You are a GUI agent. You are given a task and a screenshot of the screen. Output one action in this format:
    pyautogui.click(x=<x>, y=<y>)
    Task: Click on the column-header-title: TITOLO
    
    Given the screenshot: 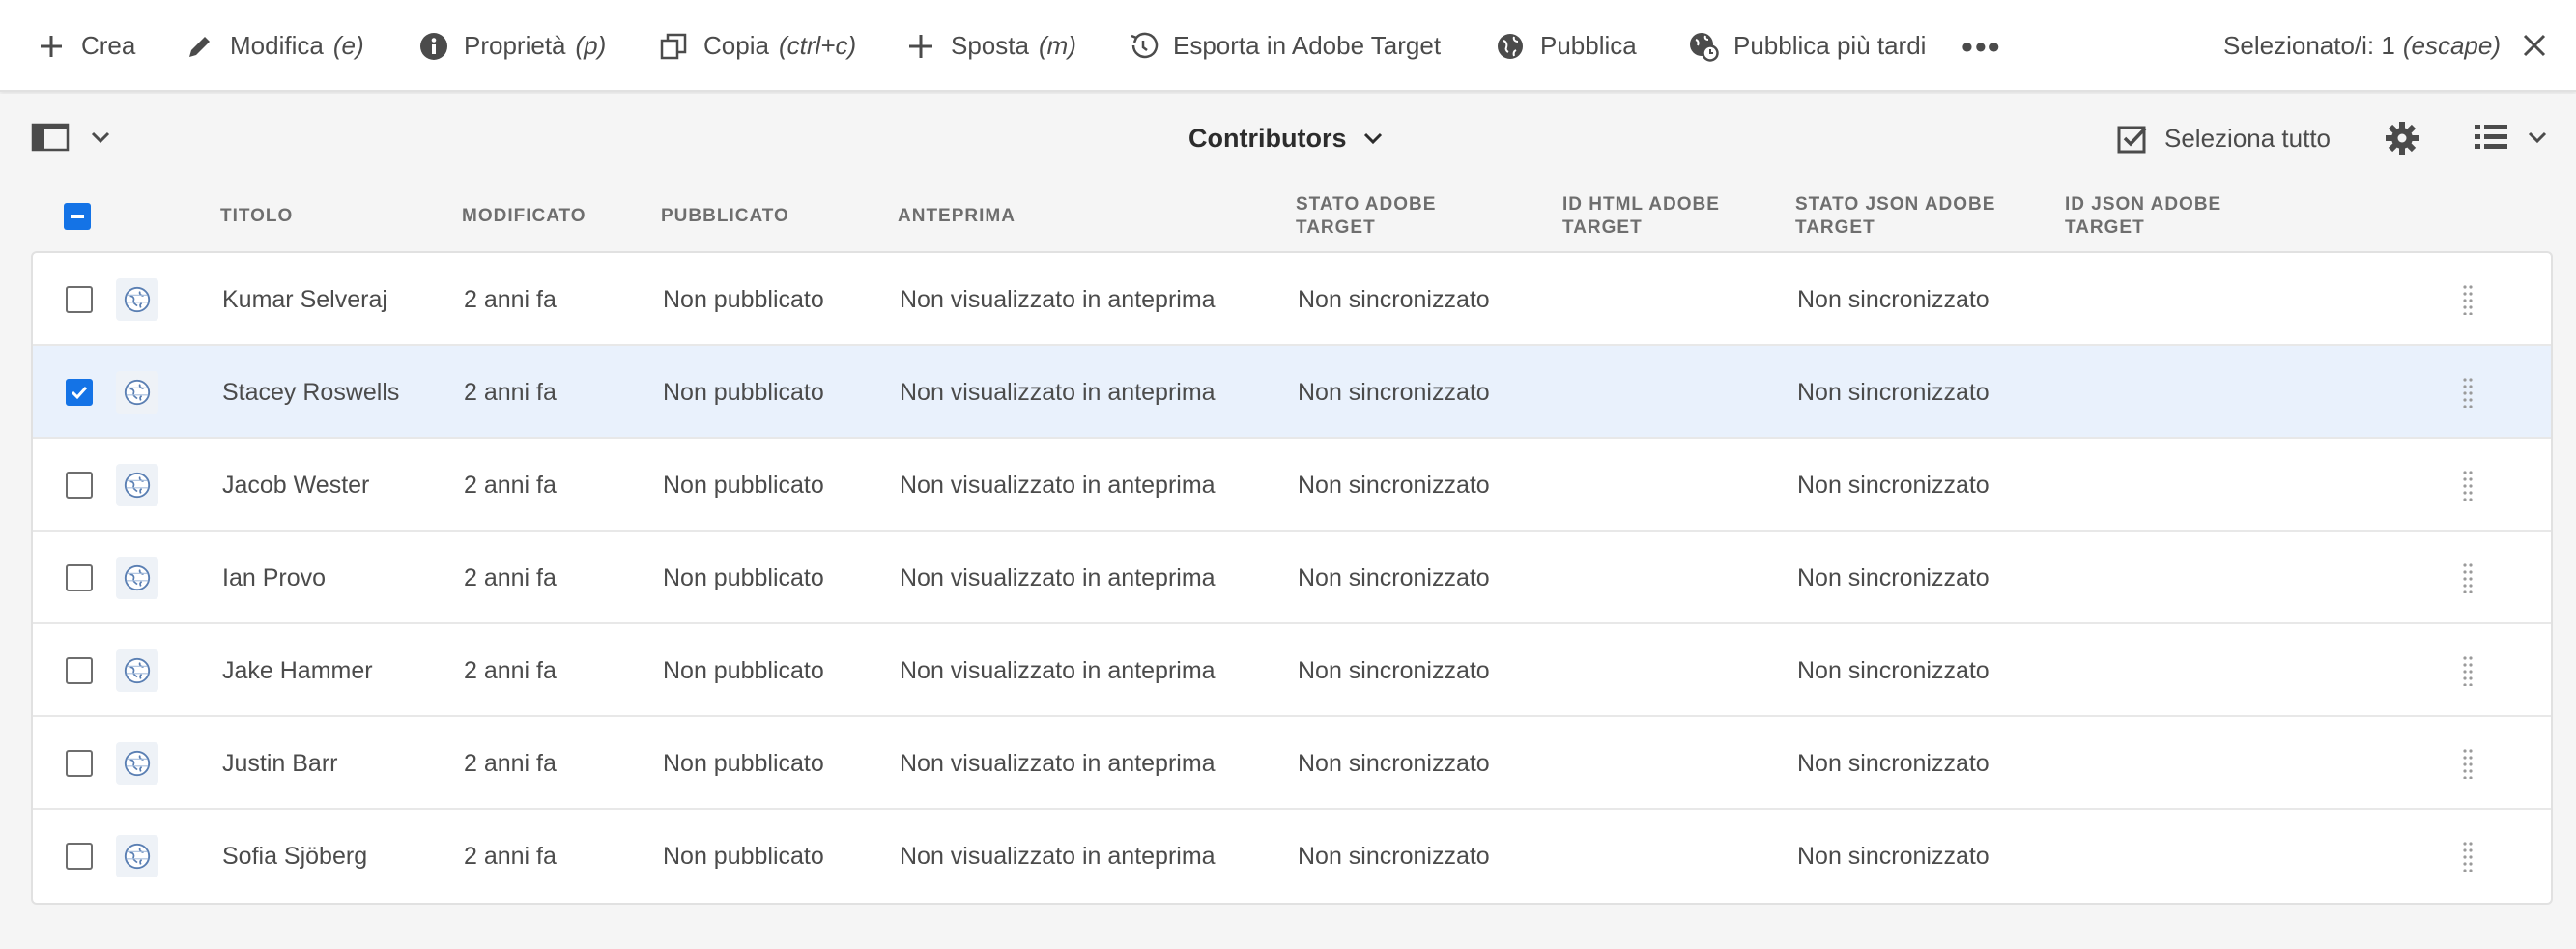 What is the action you would take?
    pyautogui.click(x=257, y=216)
    